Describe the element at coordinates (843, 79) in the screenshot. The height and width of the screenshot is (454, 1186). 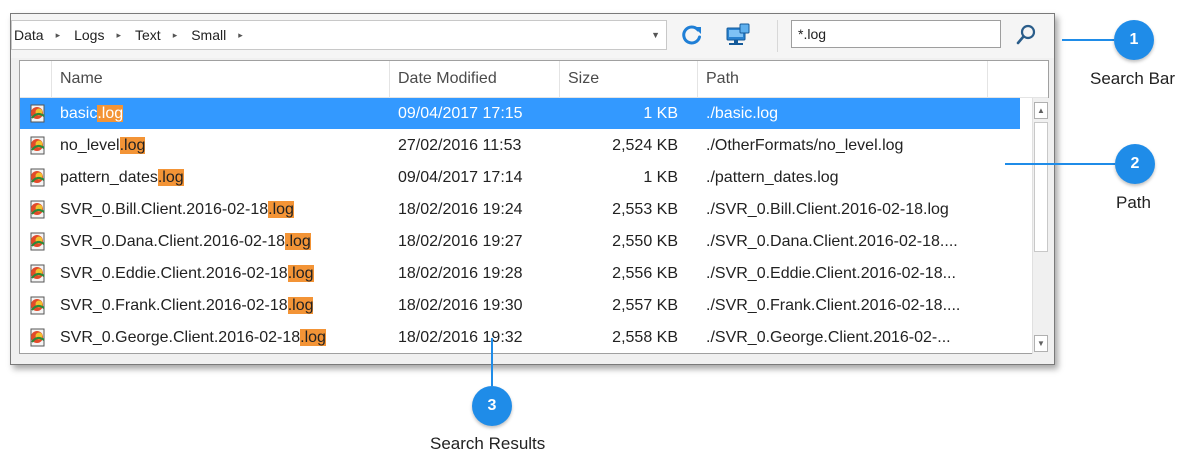
I see `column-header-path: Path` at that location.